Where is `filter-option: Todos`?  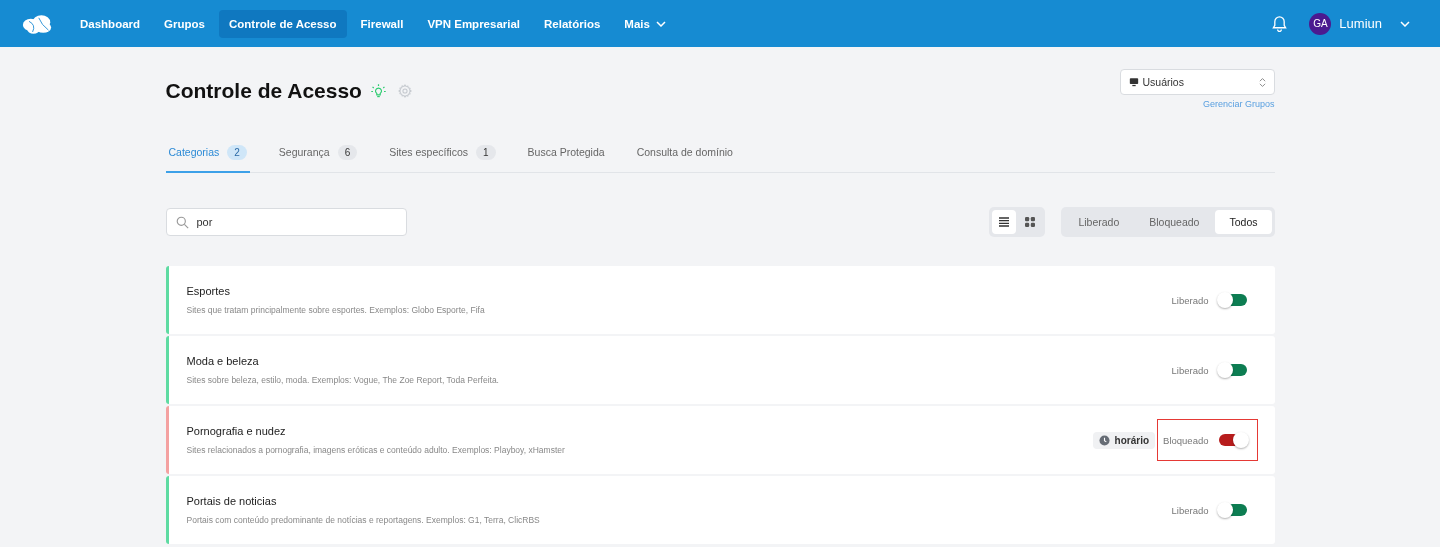
filter-option: Todos is located at coordinates (1243, 222).